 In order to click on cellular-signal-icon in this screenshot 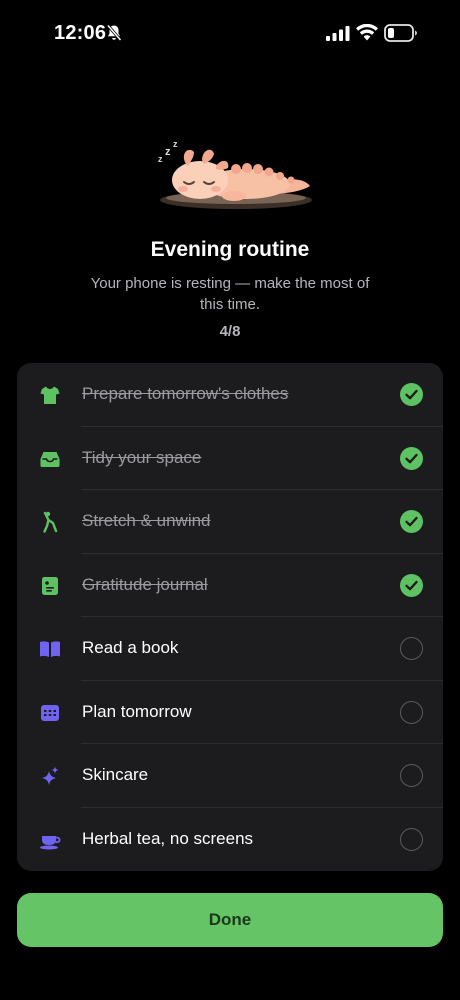, I will do `click(338, 33)`.